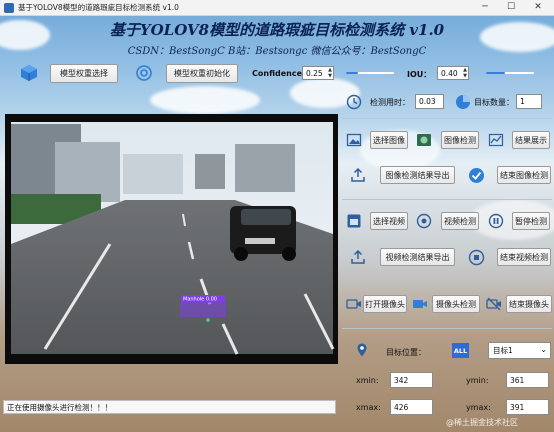  What do you see at coordinates (460, 350) in the screenshot?
I see `all-badge: ALL` at bounding box center [460, 350].